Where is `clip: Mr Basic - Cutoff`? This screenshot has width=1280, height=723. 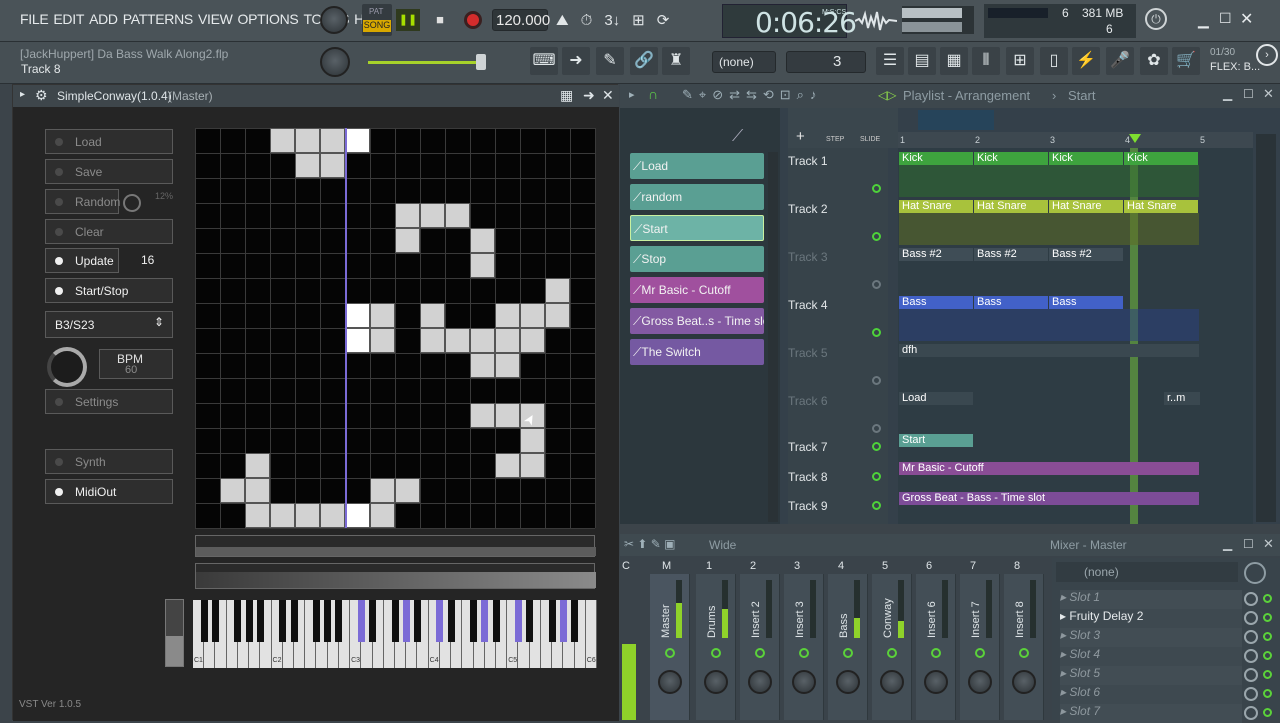
clip: Mr Basic - Cutoff is located at coordinates (1049, 468).